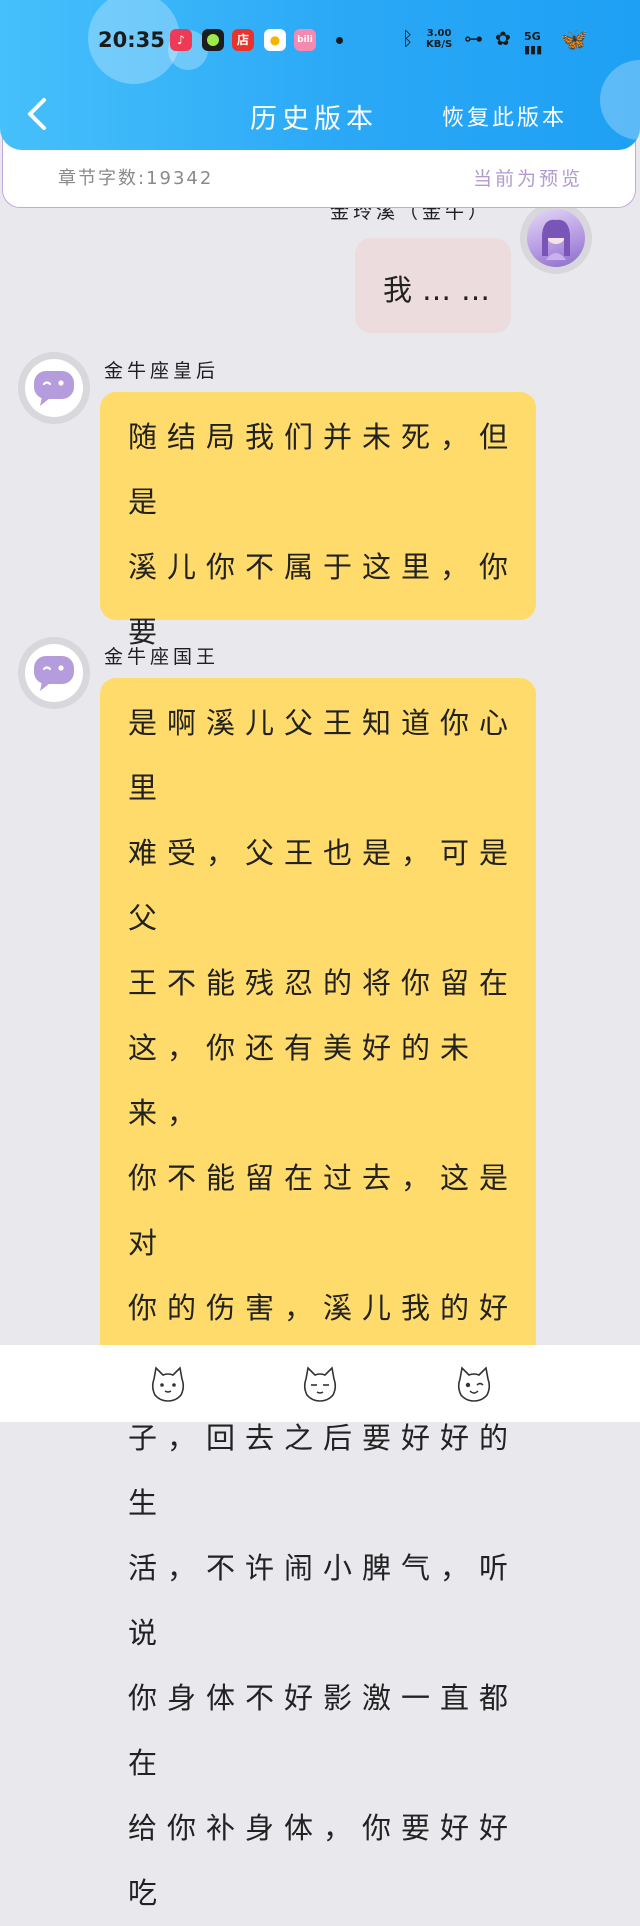  What do you see at coordinates (162, 371) in the screenshot?
I see `sender-name: 金牛座皇后` at bounding box center [162, 371].